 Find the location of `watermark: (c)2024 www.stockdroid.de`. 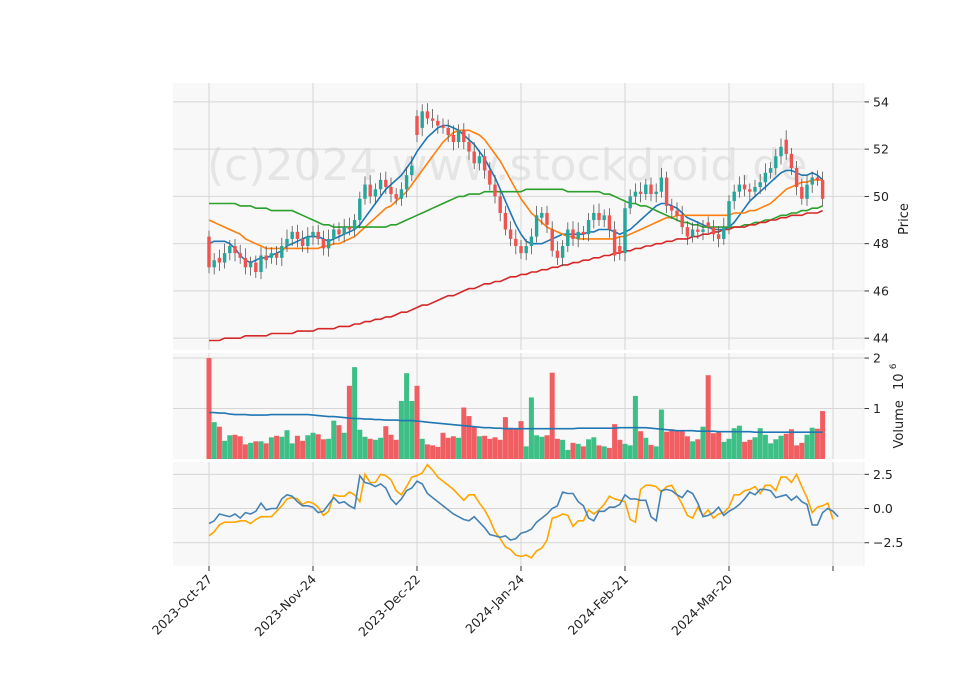

watermark: (c)2024 www.stockdroid.de is located at coordinates (507, 165).